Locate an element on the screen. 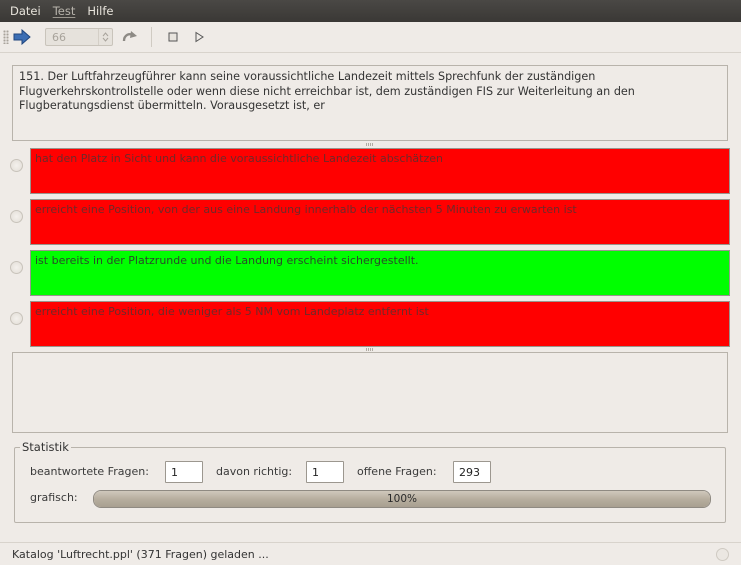  correct-label: davon richtig: is located at coordinates (254, 471).